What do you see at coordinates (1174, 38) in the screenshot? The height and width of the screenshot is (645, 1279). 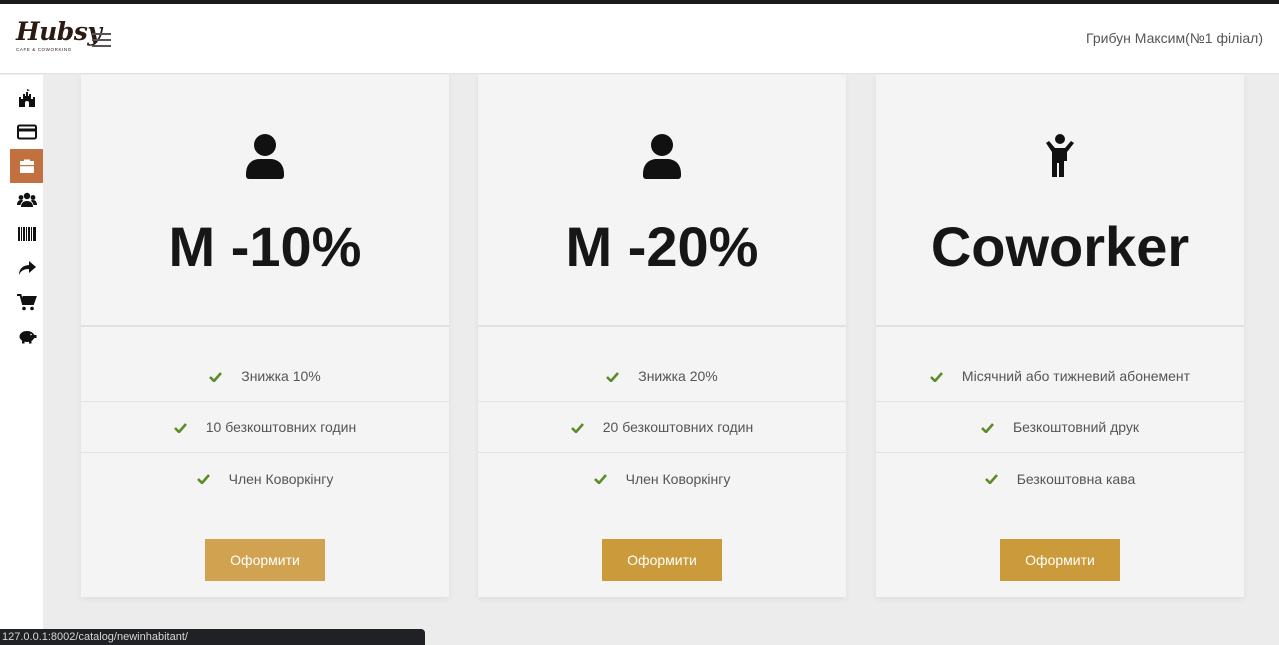 I see `user-name: Грибун Максим(№1 філіал)` at bounding box center [1174, 38].